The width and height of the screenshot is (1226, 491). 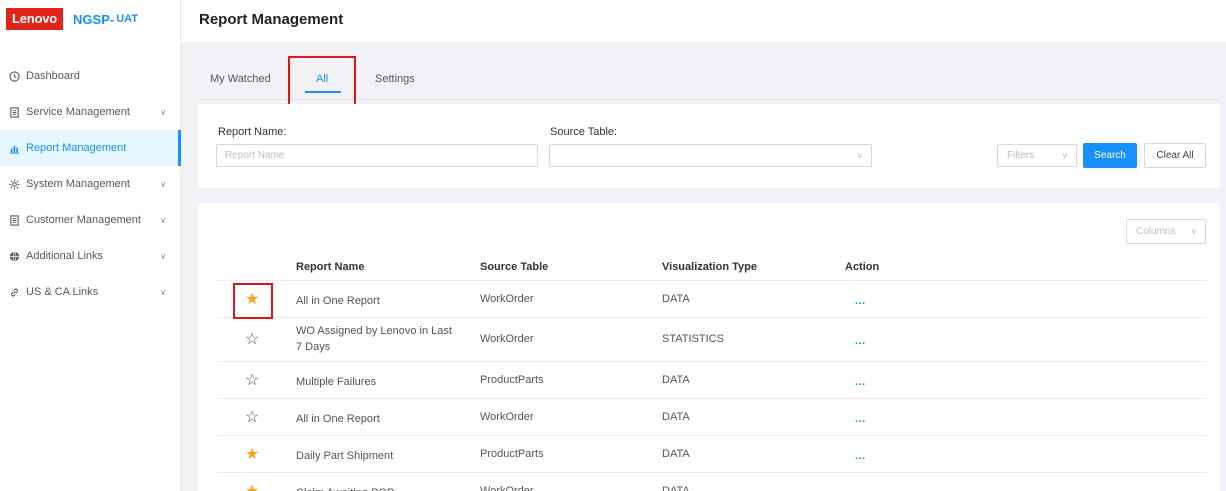 I want to click on app-name: NGSP-, so click(x=94, y=19).